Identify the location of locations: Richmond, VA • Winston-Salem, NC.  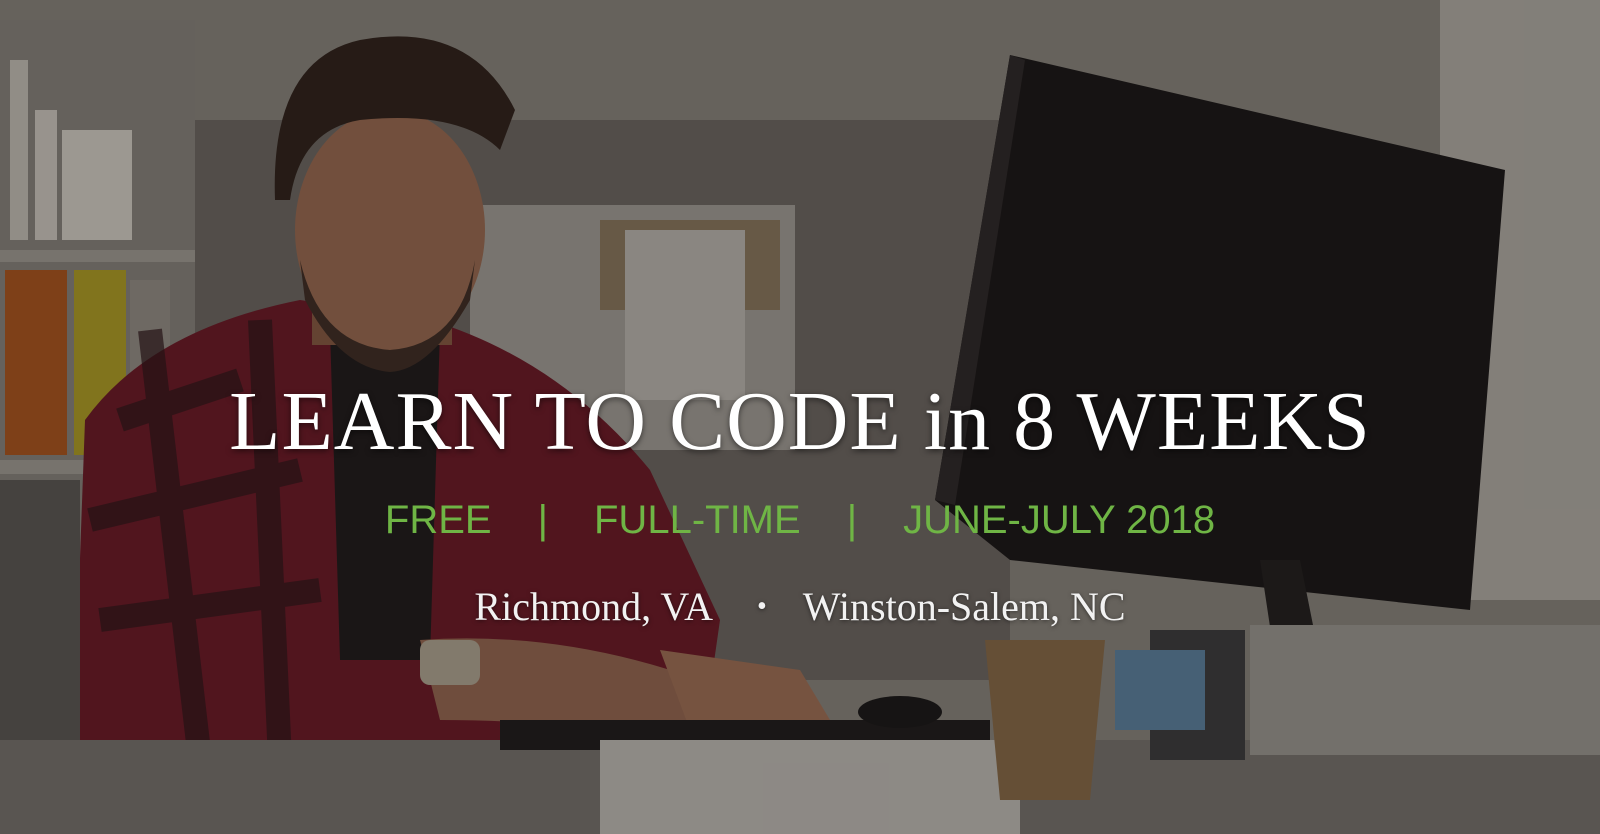
(800, 607).